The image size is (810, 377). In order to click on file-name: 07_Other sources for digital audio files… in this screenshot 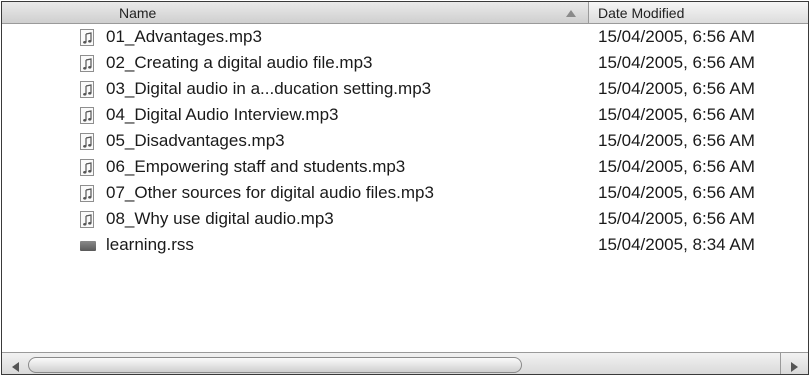, I will do `click(270, 192)`.